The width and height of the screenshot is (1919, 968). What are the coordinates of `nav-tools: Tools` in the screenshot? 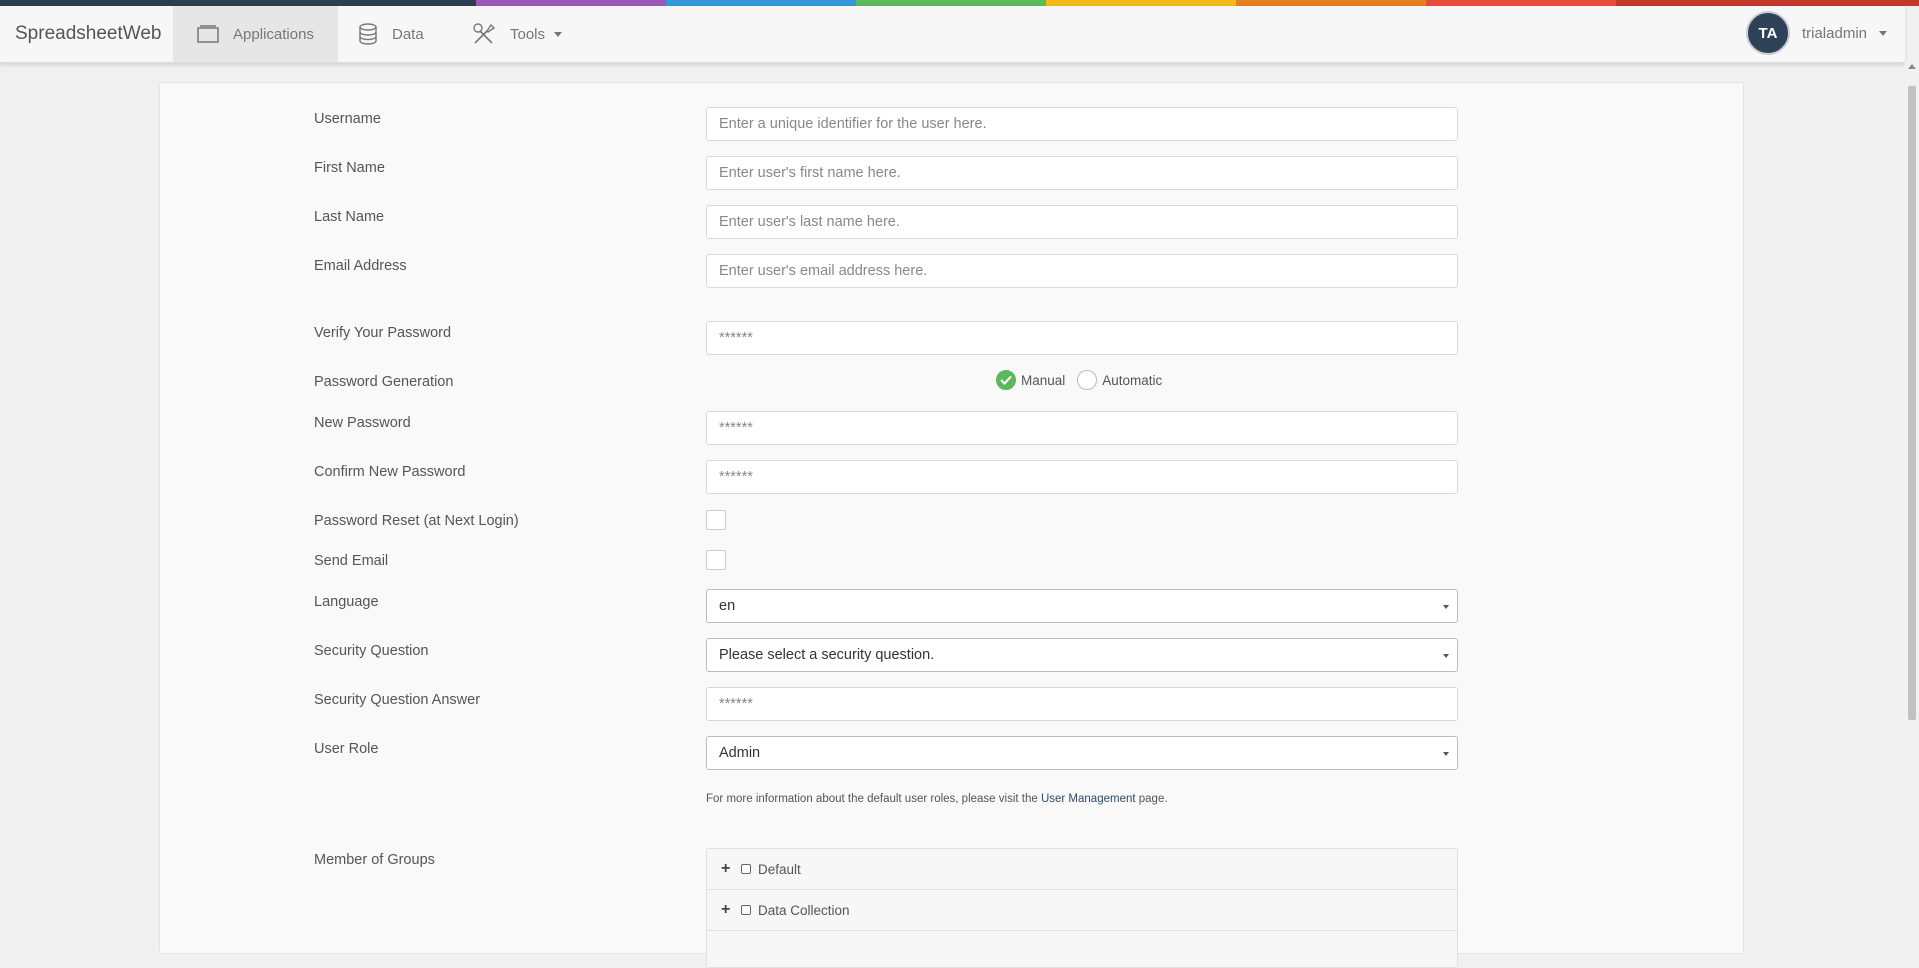 It's located at (517, 34).